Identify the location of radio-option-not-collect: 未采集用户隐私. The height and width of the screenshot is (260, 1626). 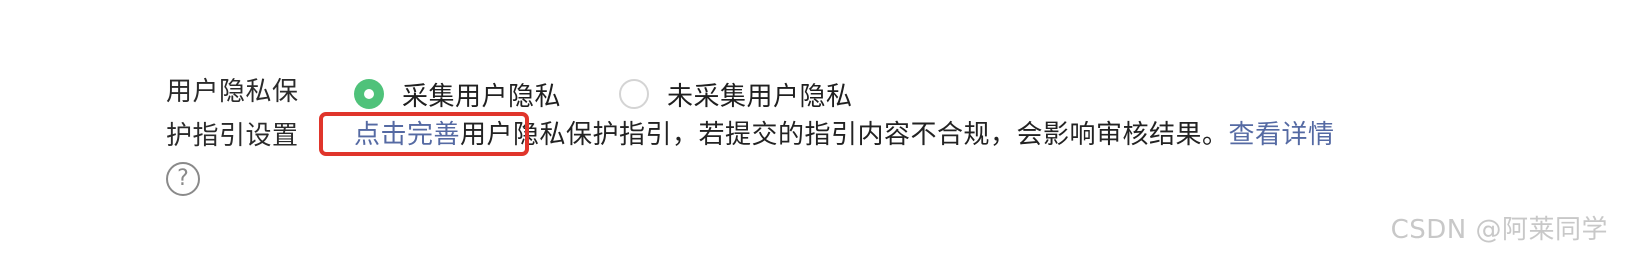
(736, 94).